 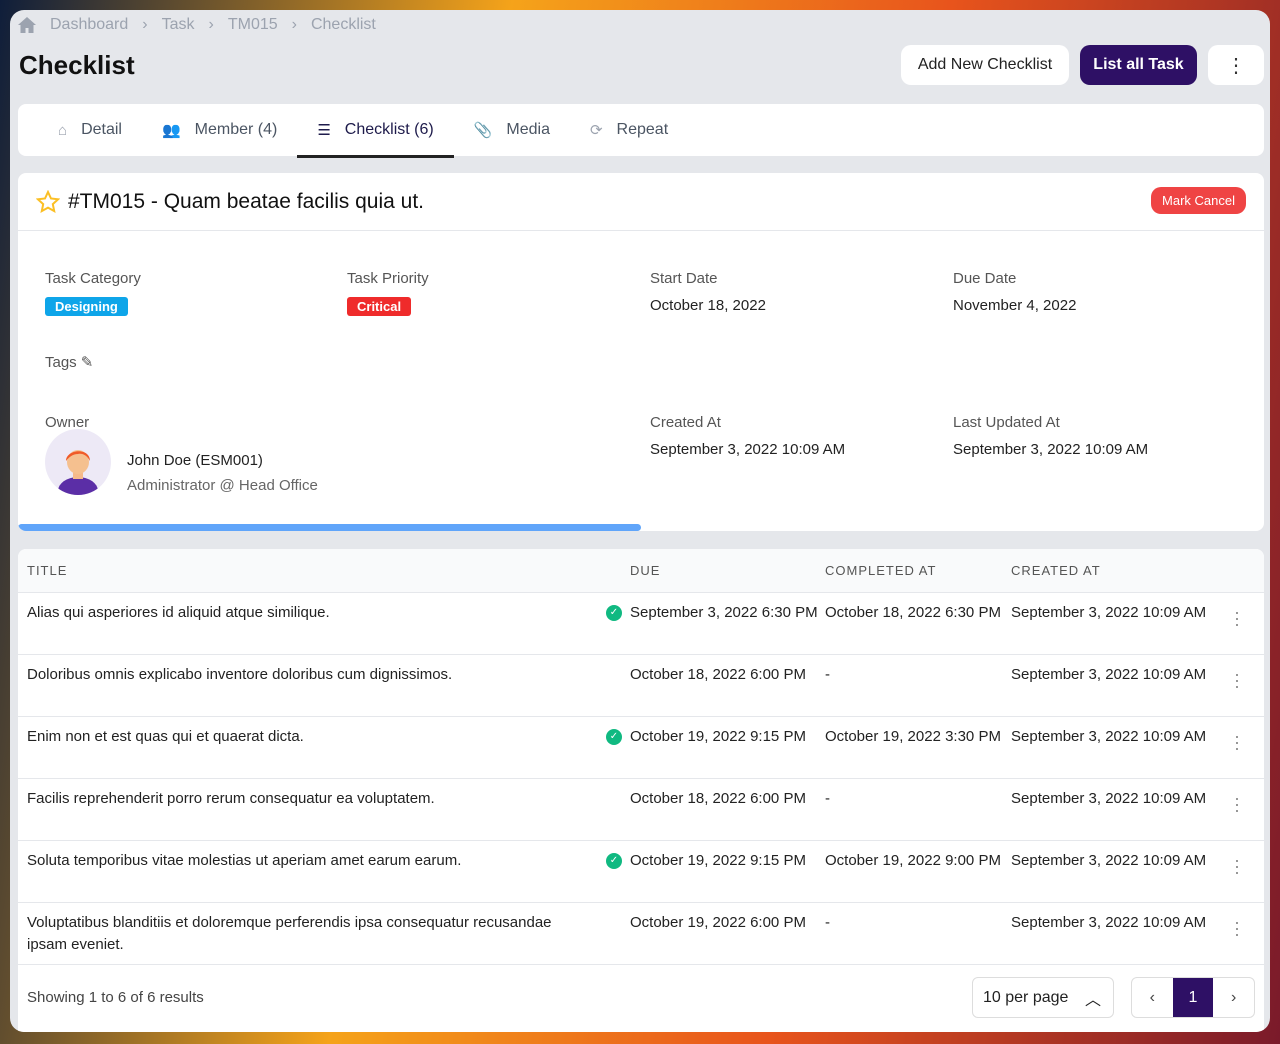 What do you see at coordinates (913, 612) in the screenshot?
I see `completed-cell: October 18, 2022 6:30 PM` at bounding box center [913, 612].